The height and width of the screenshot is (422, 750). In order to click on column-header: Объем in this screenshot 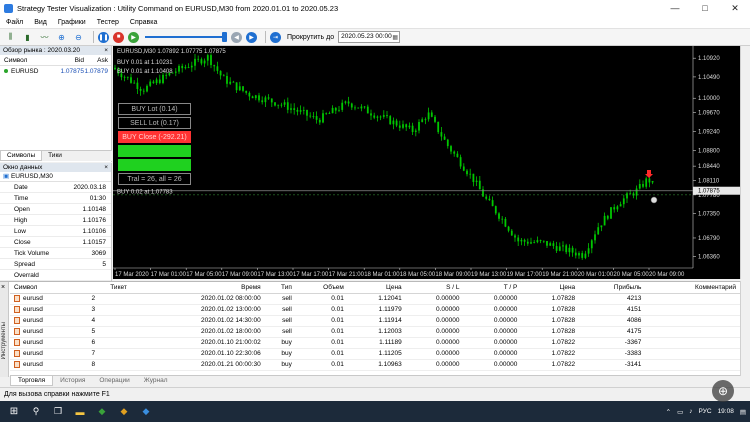, I will do `click(321, 288)`.